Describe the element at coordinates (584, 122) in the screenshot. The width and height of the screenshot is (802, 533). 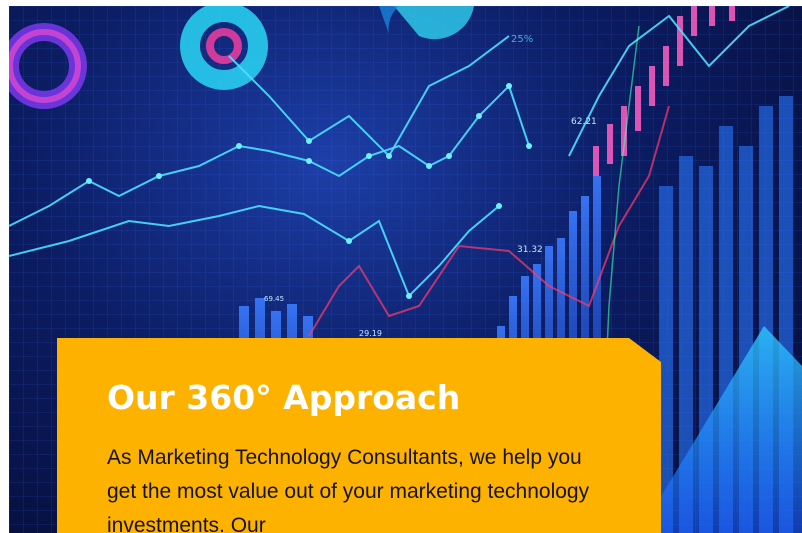
I see `chart-readout: 62.21` at that location.